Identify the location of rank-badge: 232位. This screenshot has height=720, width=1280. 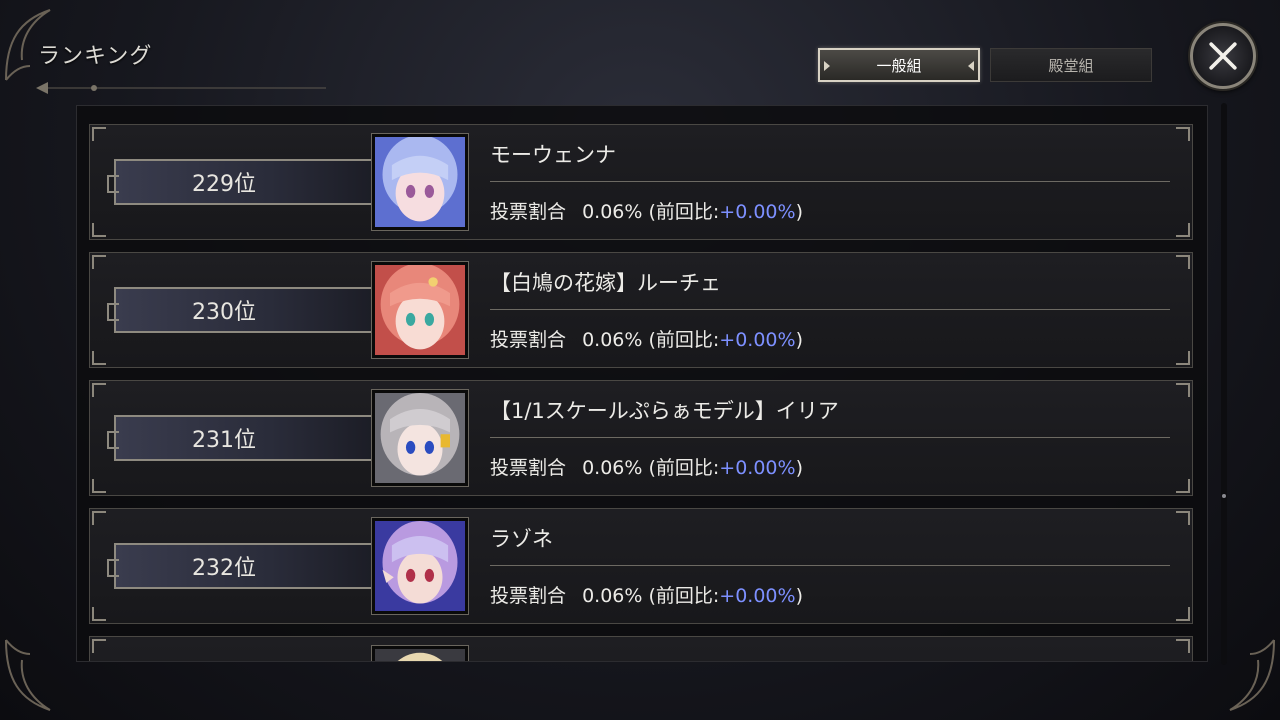
(239, 566).